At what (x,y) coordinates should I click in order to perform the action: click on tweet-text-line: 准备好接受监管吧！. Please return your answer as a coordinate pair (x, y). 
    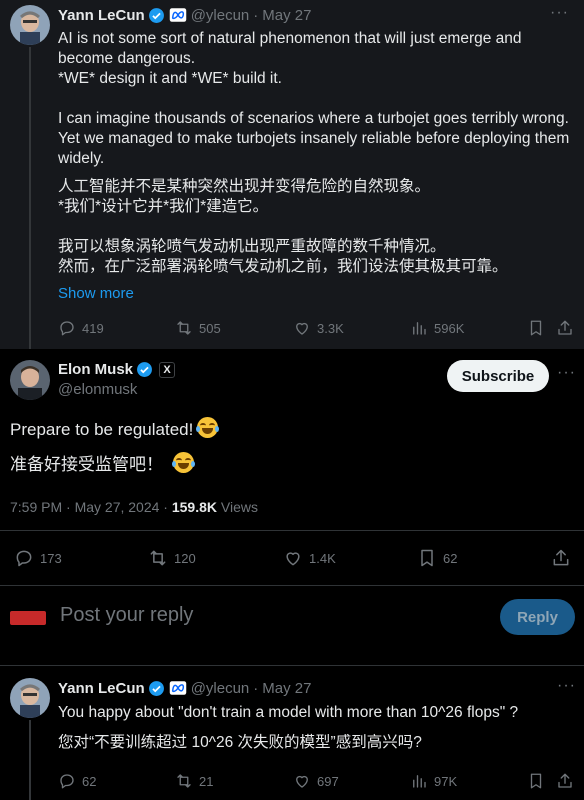
    Looking at the image, I should click on (86, 464).